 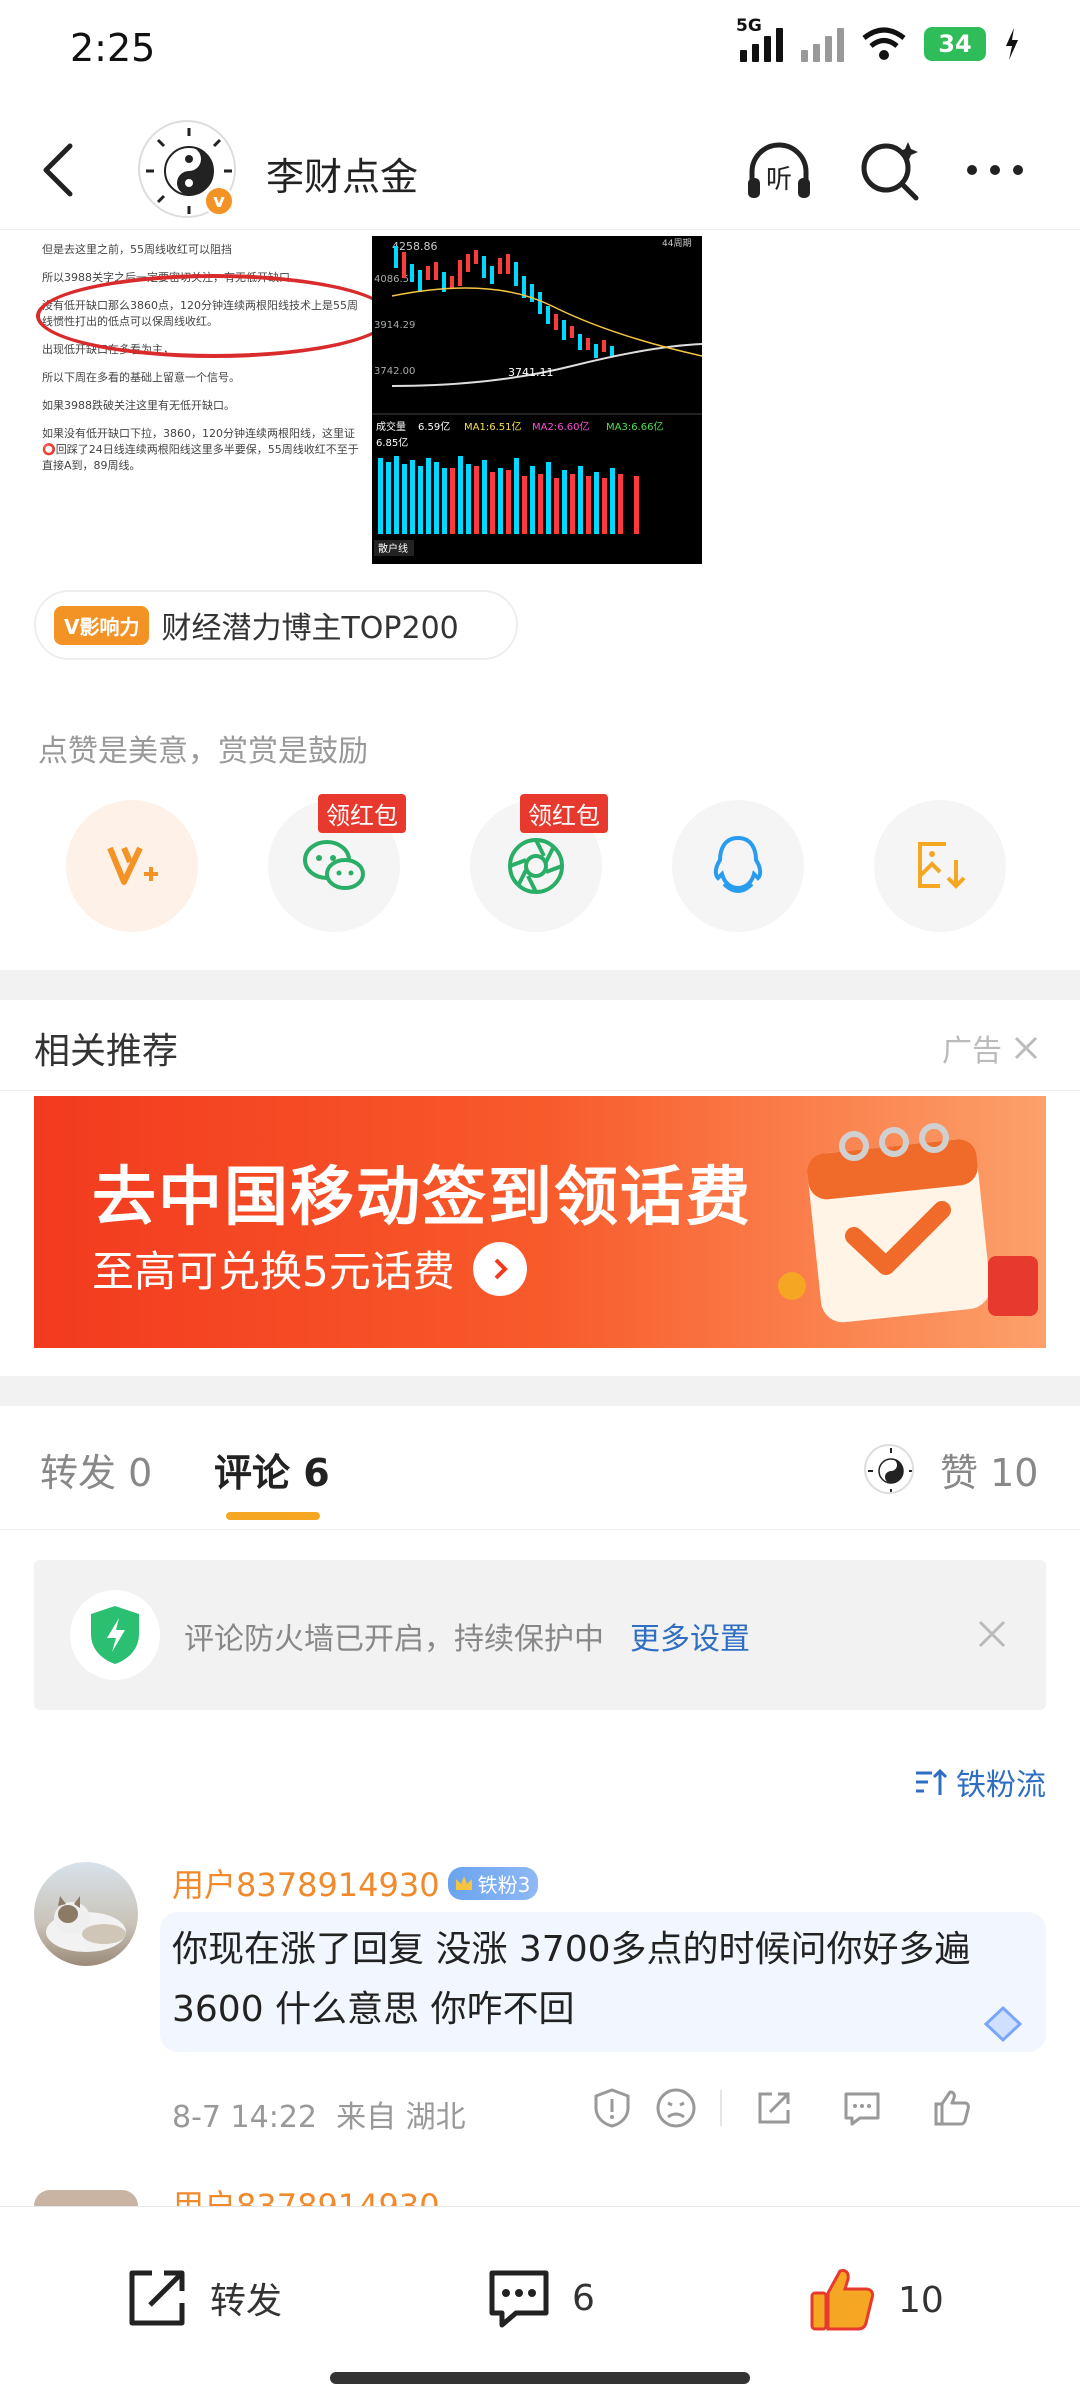 I want to click on listen-icon: 听, so click(x=779, y=170).